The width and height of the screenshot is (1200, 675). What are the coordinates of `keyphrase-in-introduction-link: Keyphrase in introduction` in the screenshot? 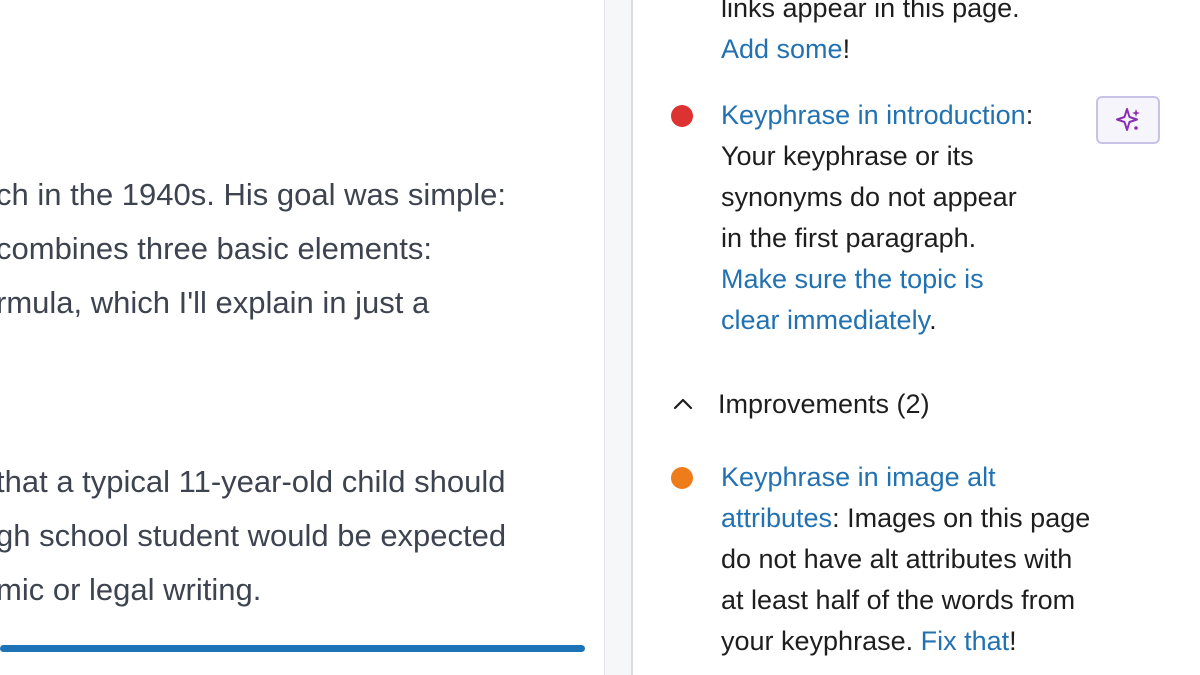 It's located at (873, 115).